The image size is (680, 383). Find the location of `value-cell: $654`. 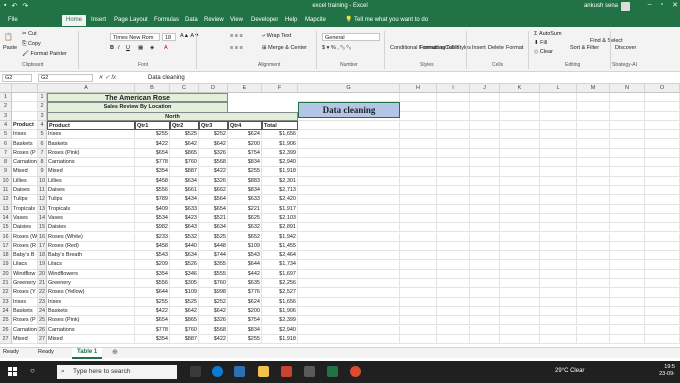

value-cell: $654 is located at coordinates (152, 321).